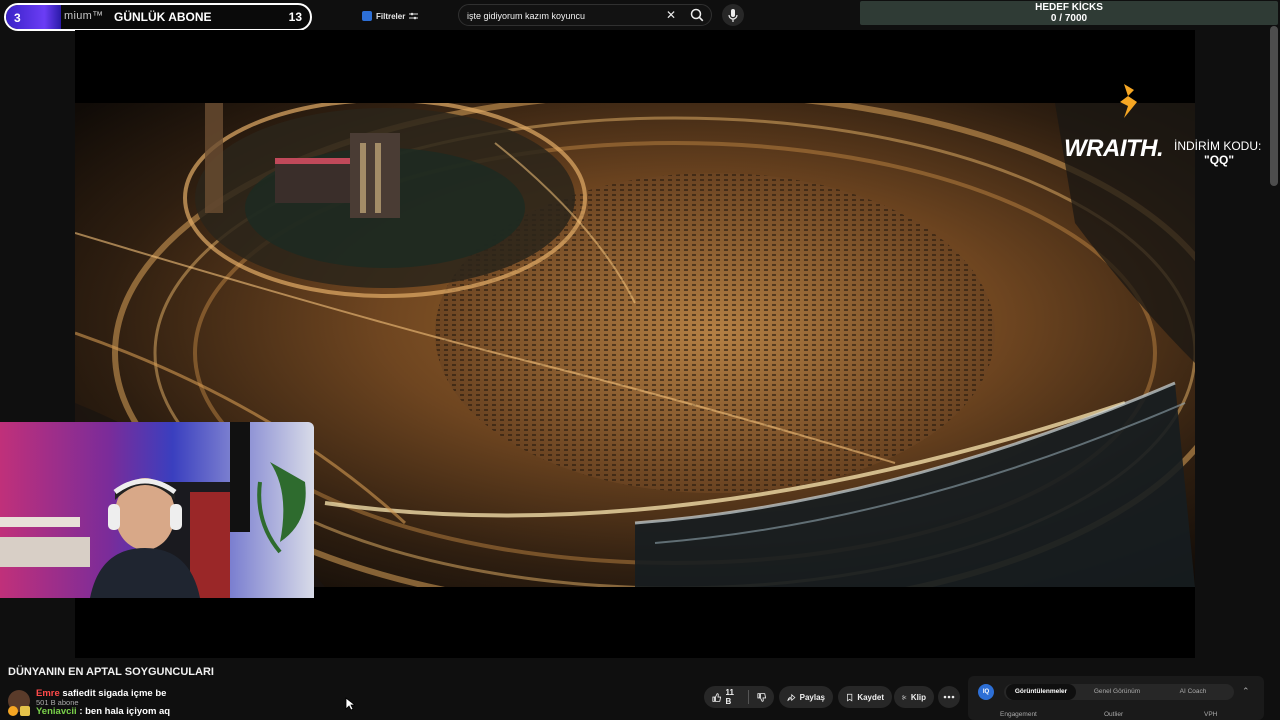 The width and height of the screenshot is (1280, 720). Describe the element at coordinates (812, 697) in the screenshot. I see `share-label: Paylaş` at that location.